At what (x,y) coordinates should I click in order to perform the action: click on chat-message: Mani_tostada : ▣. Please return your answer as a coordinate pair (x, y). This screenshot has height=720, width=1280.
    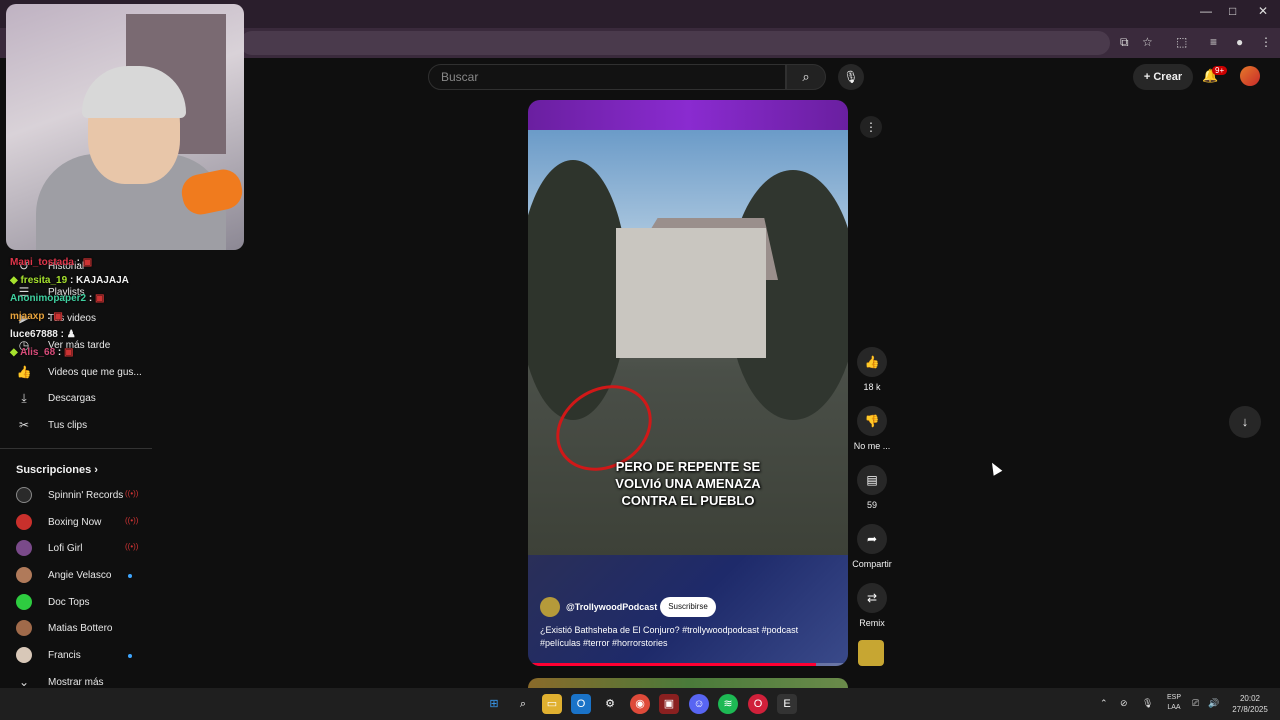
    Looking at the image, I should click on (110, 263).